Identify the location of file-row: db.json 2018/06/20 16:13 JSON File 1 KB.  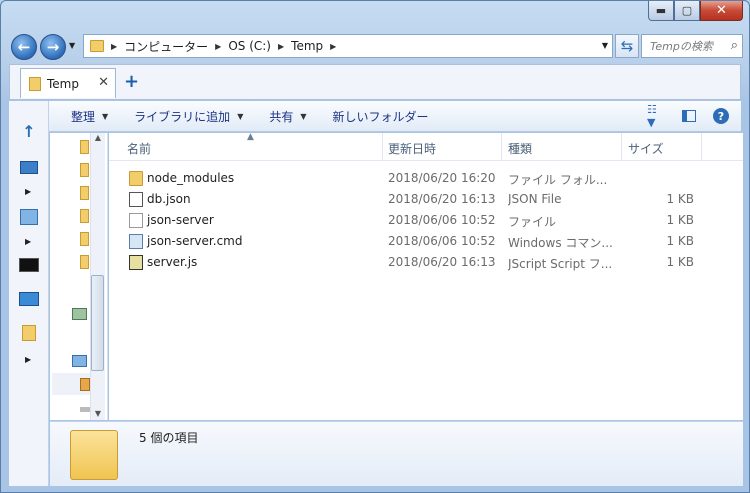
(426, 199).